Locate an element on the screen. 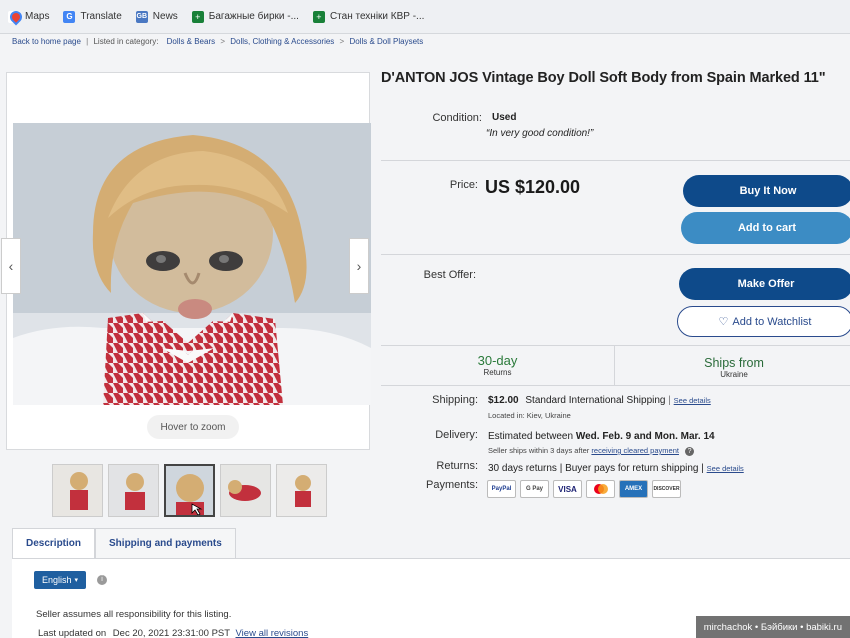 This screenshot has width=850, height=638. payment-logos: PayPal G Pay VISA AMEX DISCOVER is located at coordinates (584, 489).